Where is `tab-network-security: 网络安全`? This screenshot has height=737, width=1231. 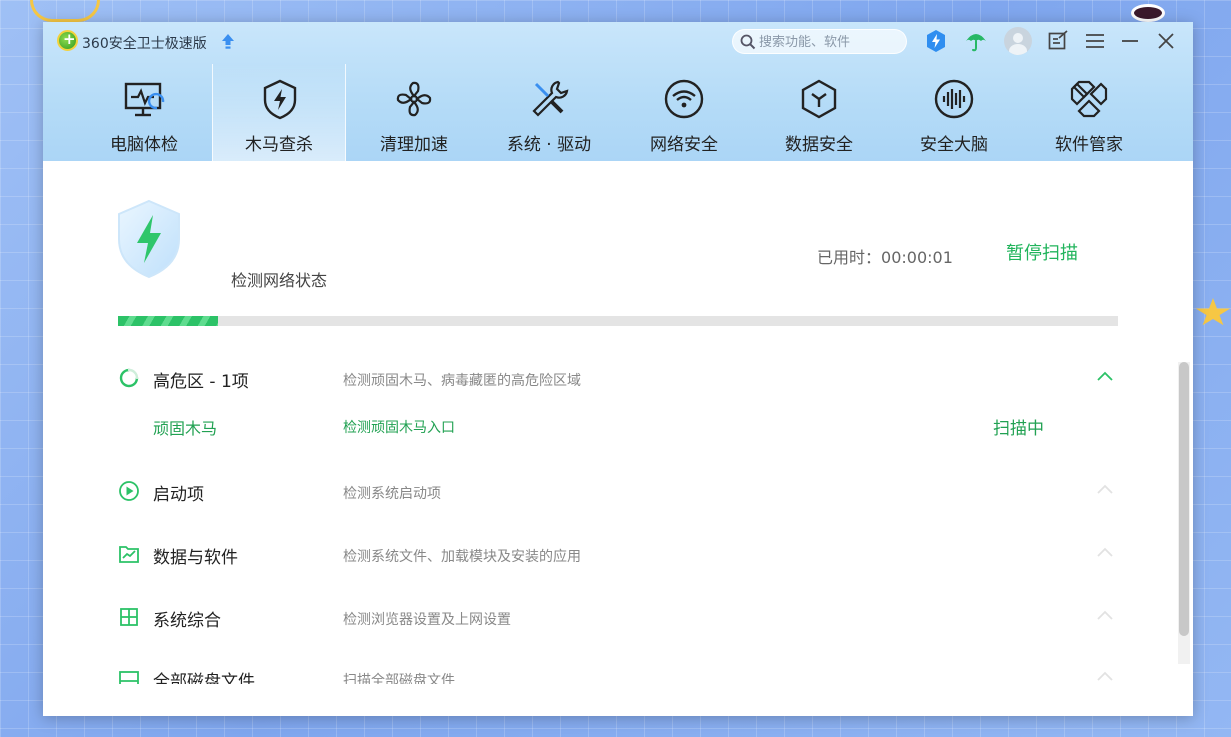 tab-network-security: 网络安全 is located at coordinates (684, 112).